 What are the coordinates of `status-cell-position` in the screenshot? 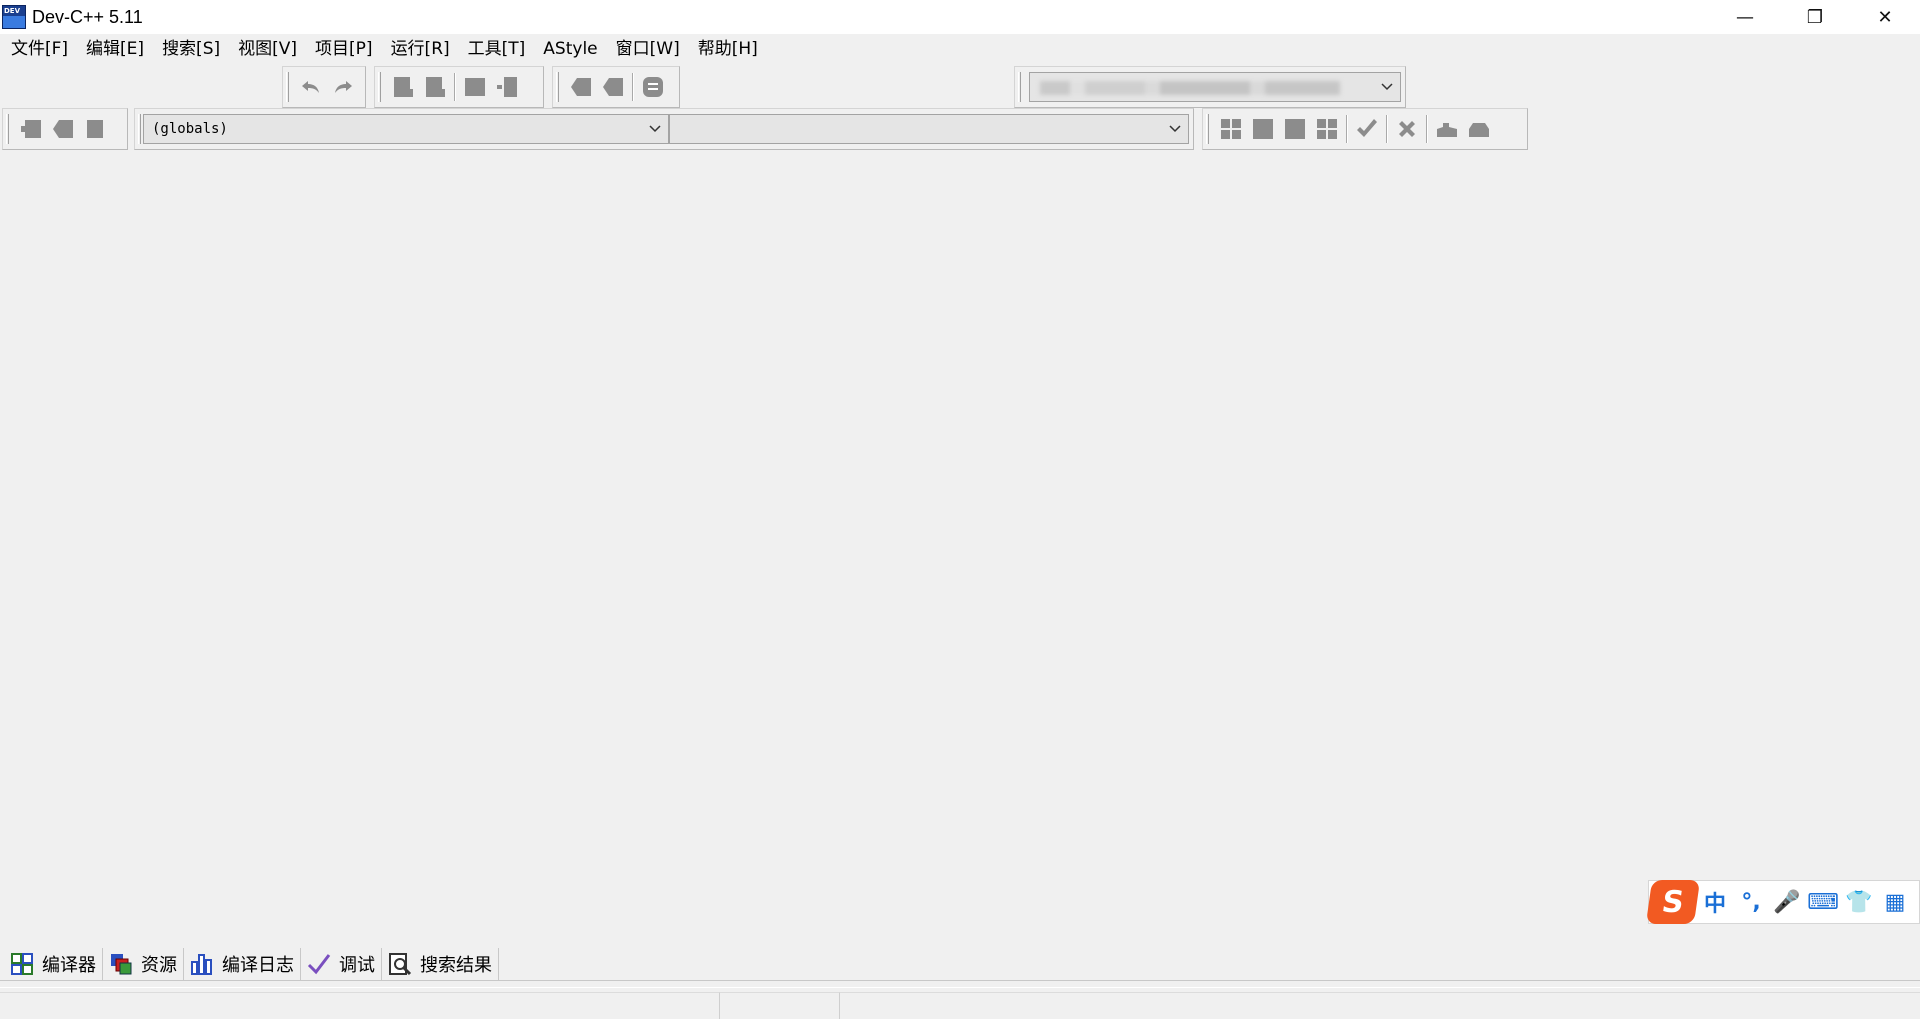 It's located at (360, 1005).